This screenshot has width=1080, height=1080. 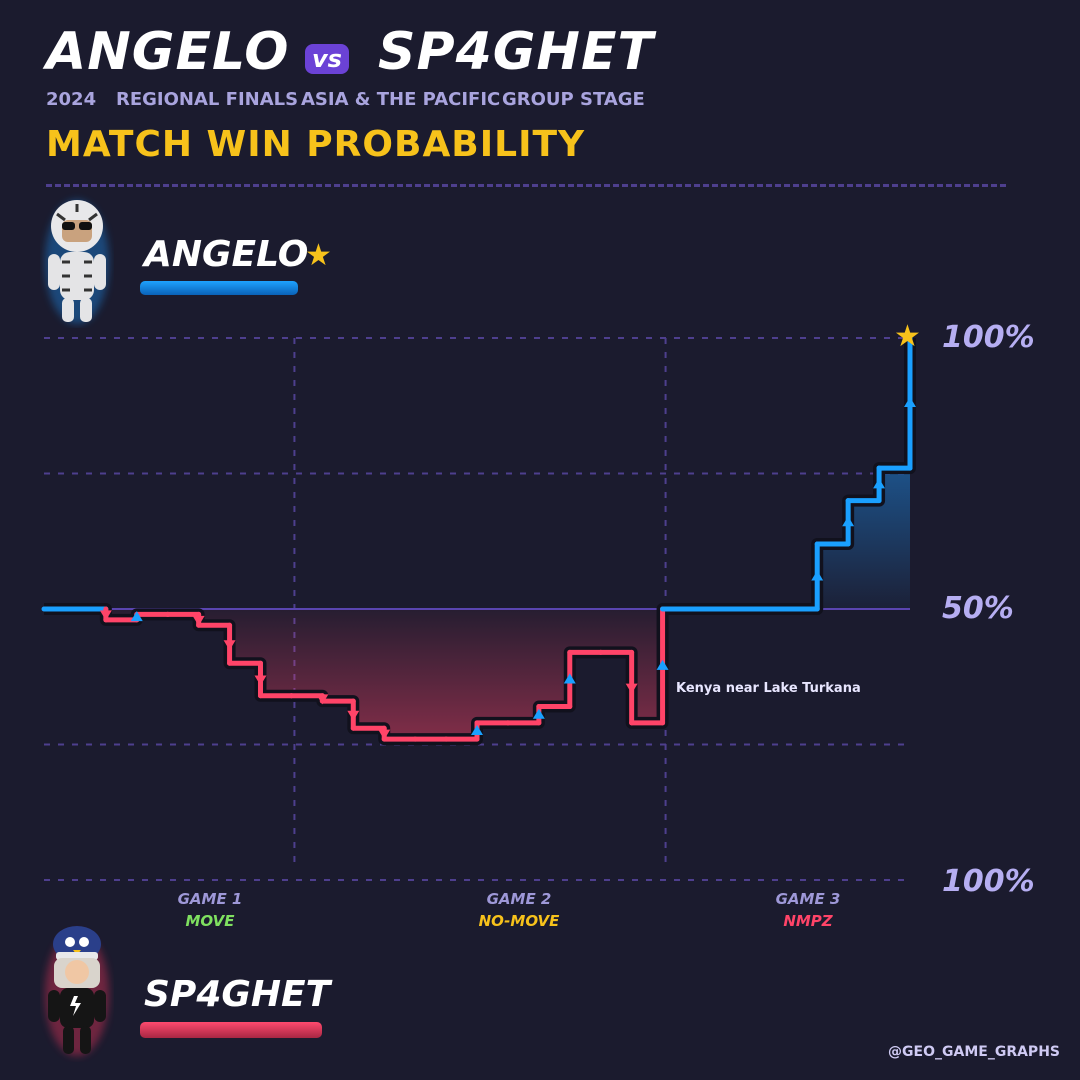 What do you see at coordinates (77, 991) in the screenshot?
I see `player-b-avatar` at bounding box center [77, 991].